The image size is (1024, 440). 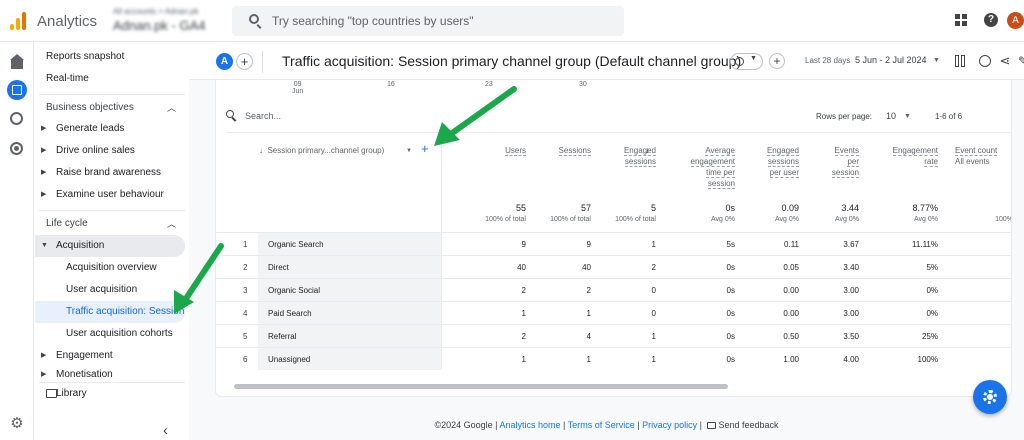 What do you see at coordinates (829, 161) in the screenshot?
I see `metric-column-header: Events per session` at bounding box center [829, 161].